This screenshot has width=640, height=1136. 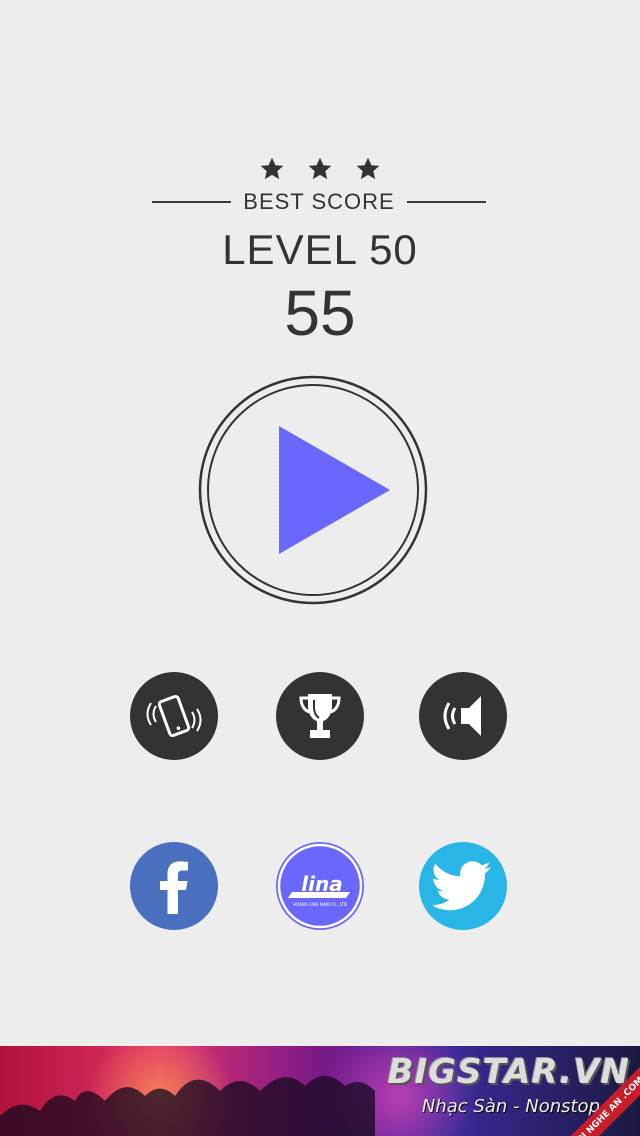 What do you see at coordinates (446, 202) in the screenshot?
I see `divider-right` at bounding box center [446, 202].